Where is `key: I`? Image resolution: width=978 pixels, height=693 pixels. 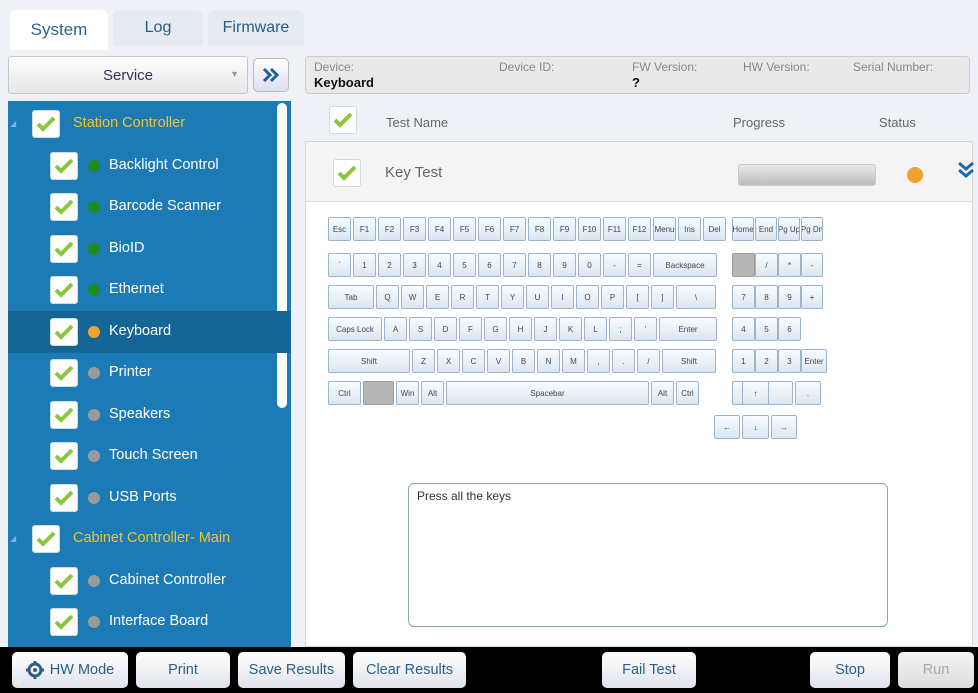 key: I is located at coordinates (562, 297).